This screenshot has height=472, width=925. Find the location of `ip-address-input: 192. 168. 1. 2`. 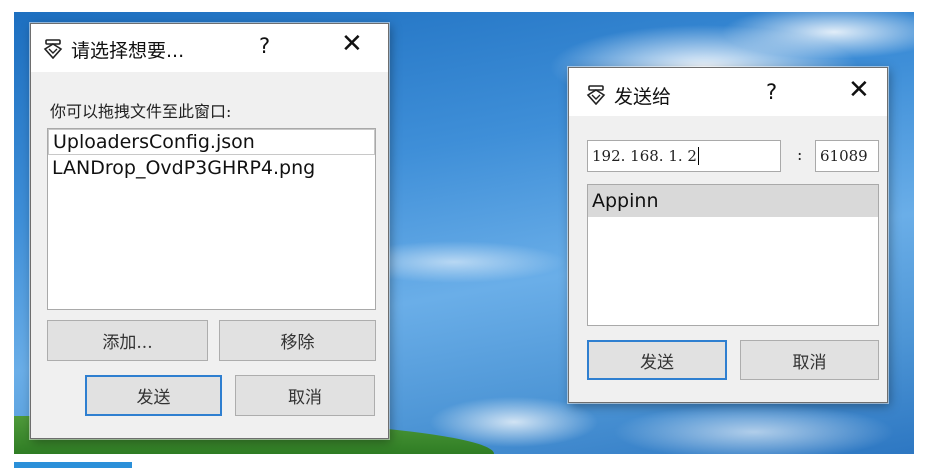

ip-address-input: 192. 168. 1. 2 is located at coordinates (684, 156).